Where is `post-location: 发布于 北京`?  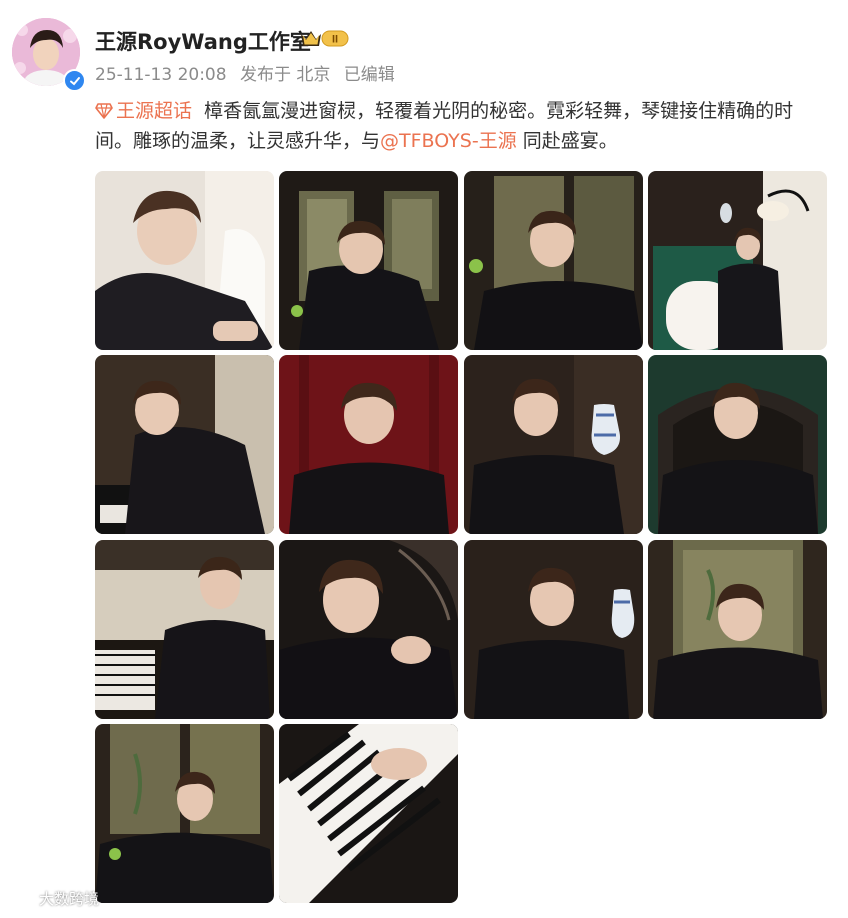
post-location: 发布于 北京 is located at coordinates (285, 75).